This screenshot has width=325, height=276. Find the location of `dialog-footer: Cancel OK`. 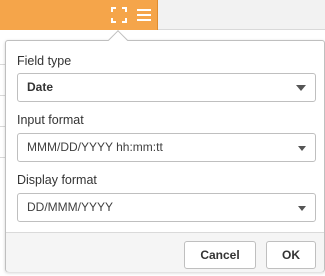

dialog-footer: Cancel OK is located at coordinates (165, 252).